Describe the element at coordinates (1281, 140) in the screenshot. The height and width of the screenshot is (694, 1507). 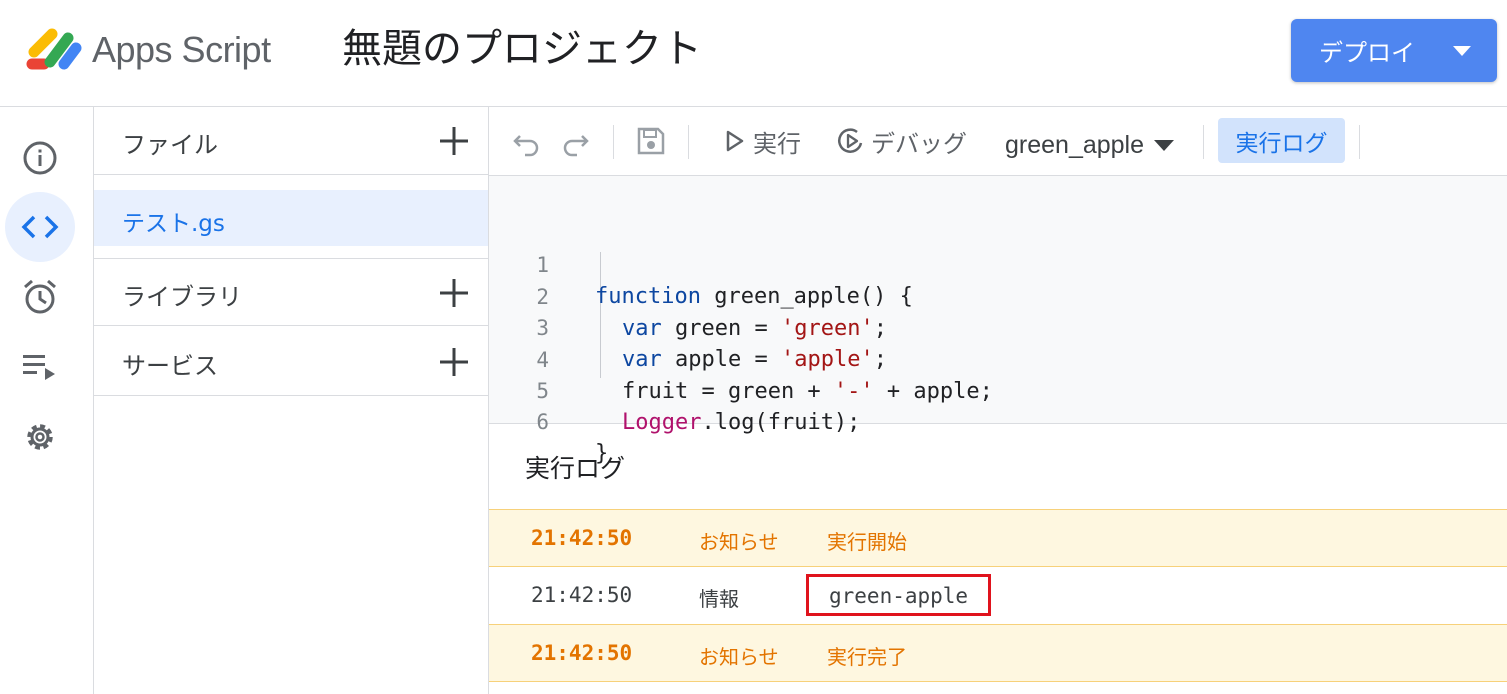
I see `execution-log-toggle-button: 実行ログ` at that location.